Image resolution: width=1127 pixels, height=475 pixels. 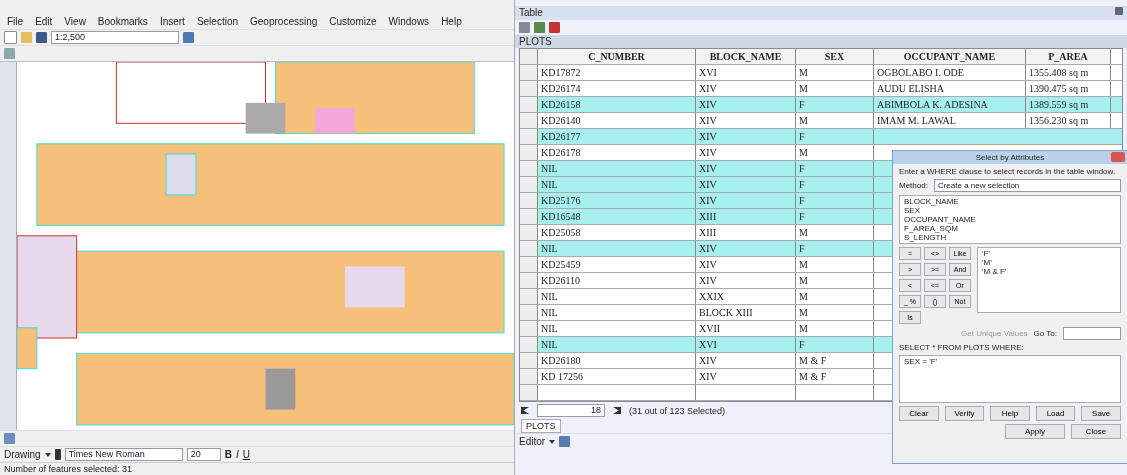 I want to click on menu-item: Insert, so click(x=172, y=21).